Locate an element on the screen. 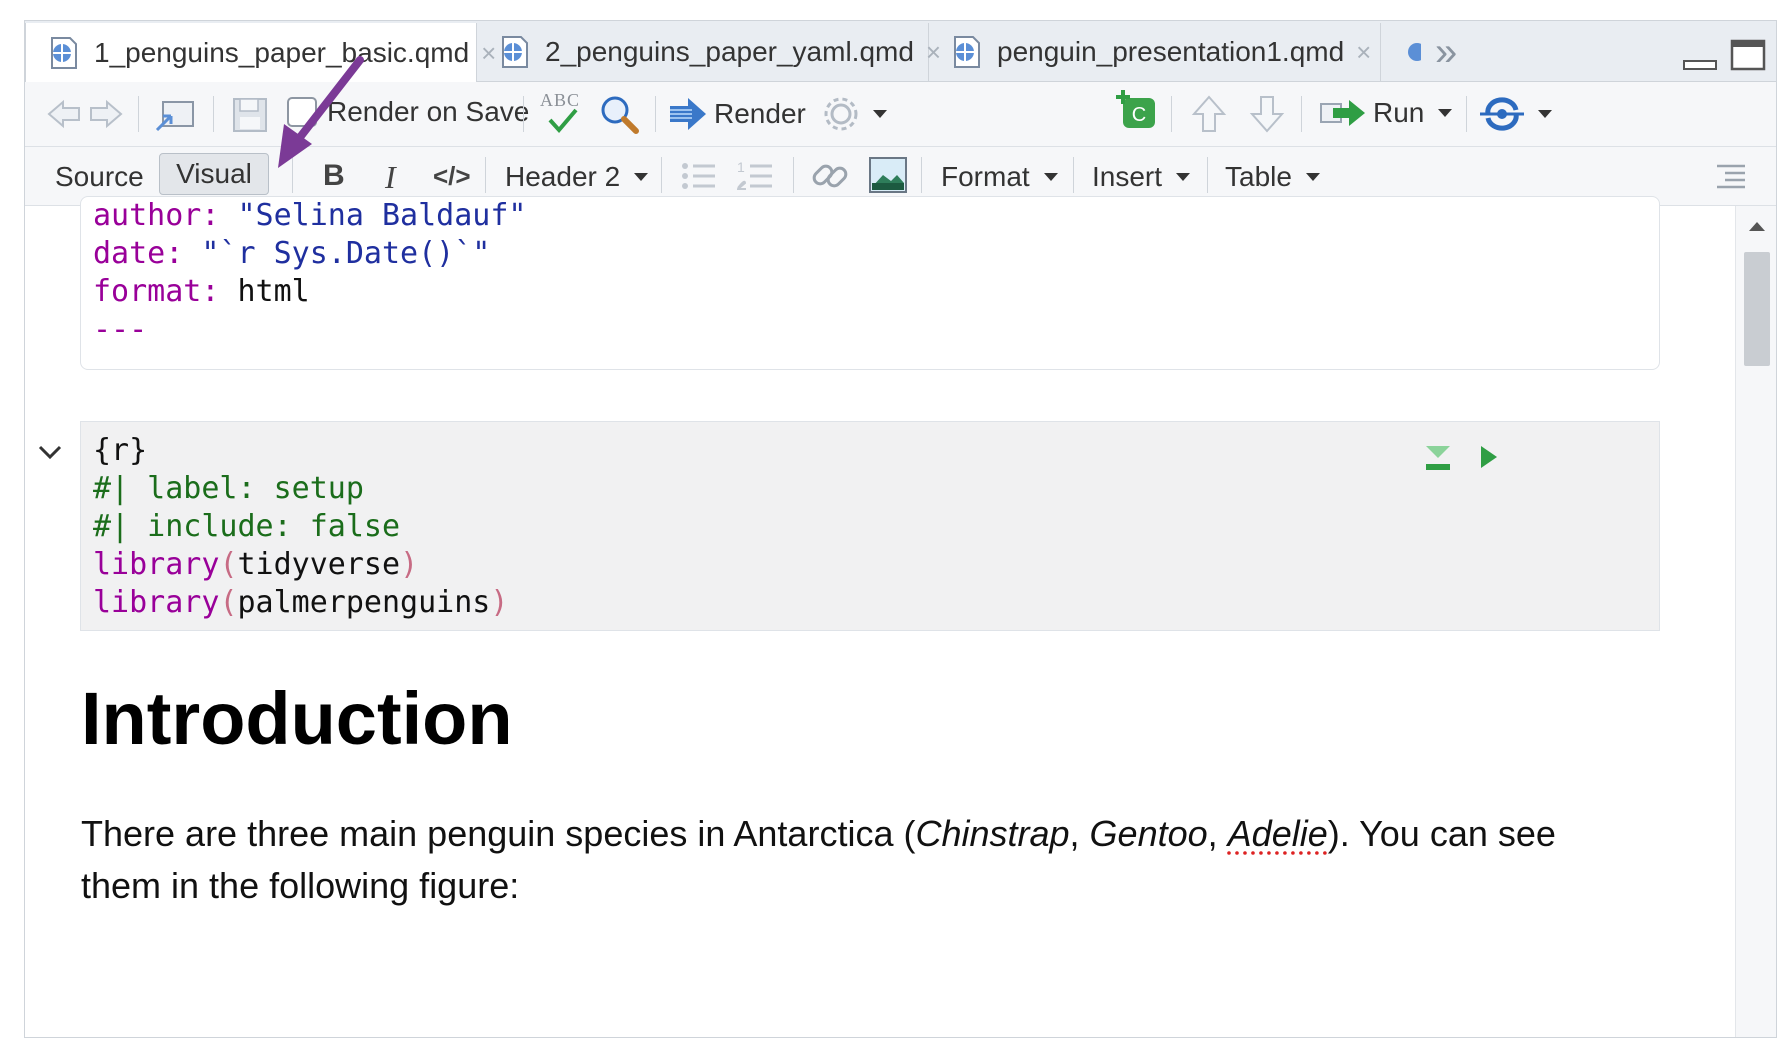 Image resolution: width=1777 pixels, height=1038 pixels. checkbox-icon is located at coordinates (302, 112).